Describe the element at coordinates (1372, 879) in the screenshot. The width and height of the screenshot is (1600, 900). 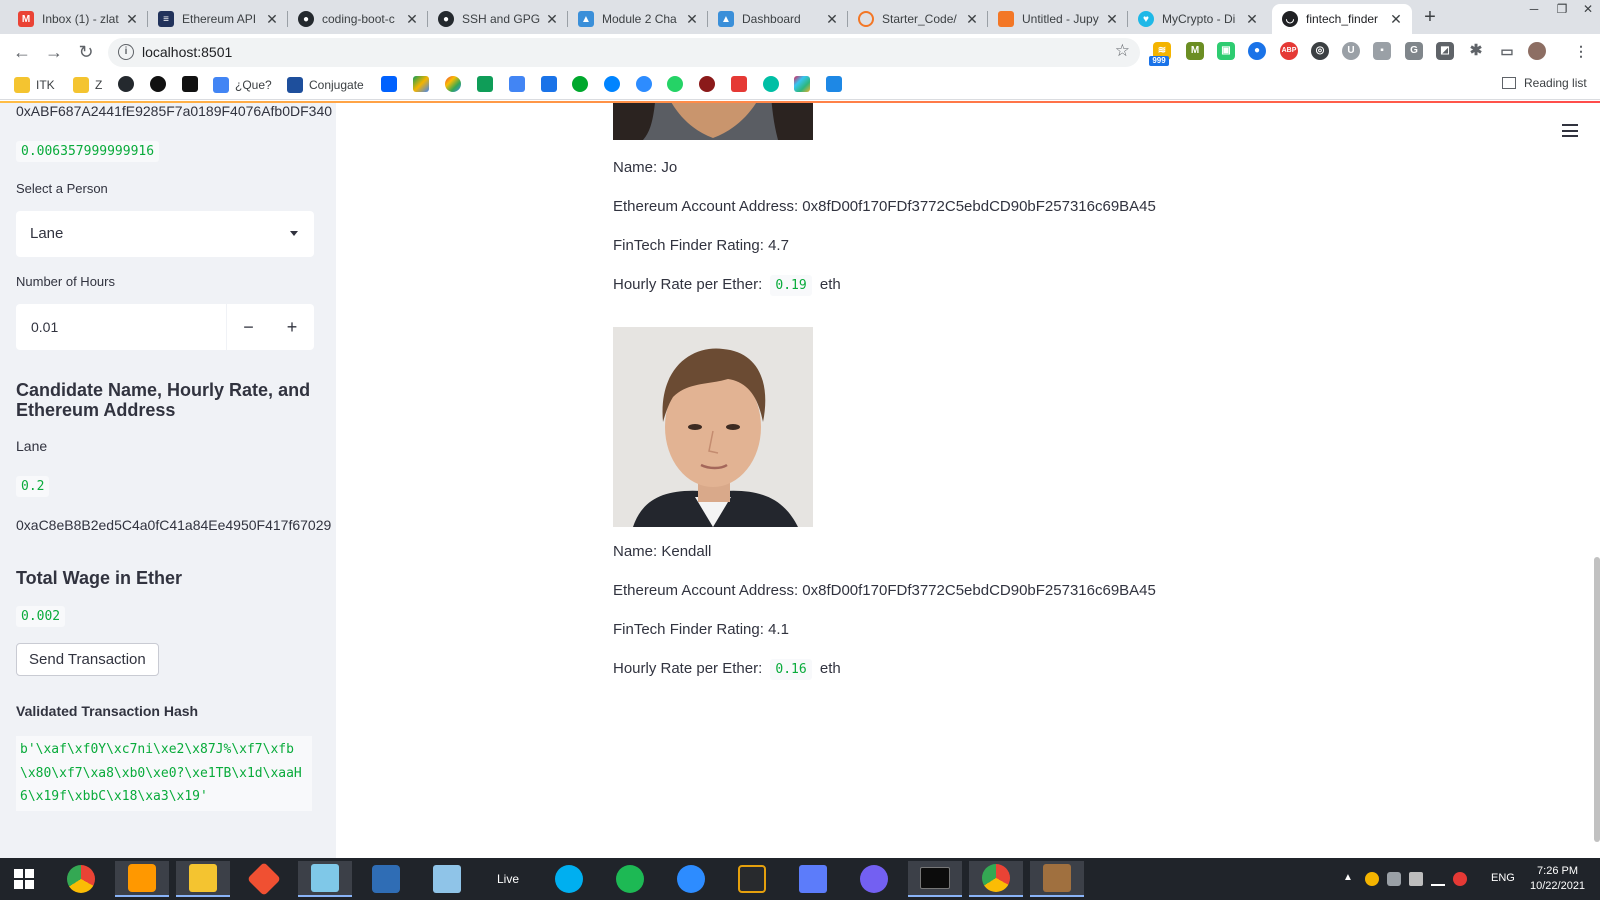
I see `tray-app-icon` at that location.